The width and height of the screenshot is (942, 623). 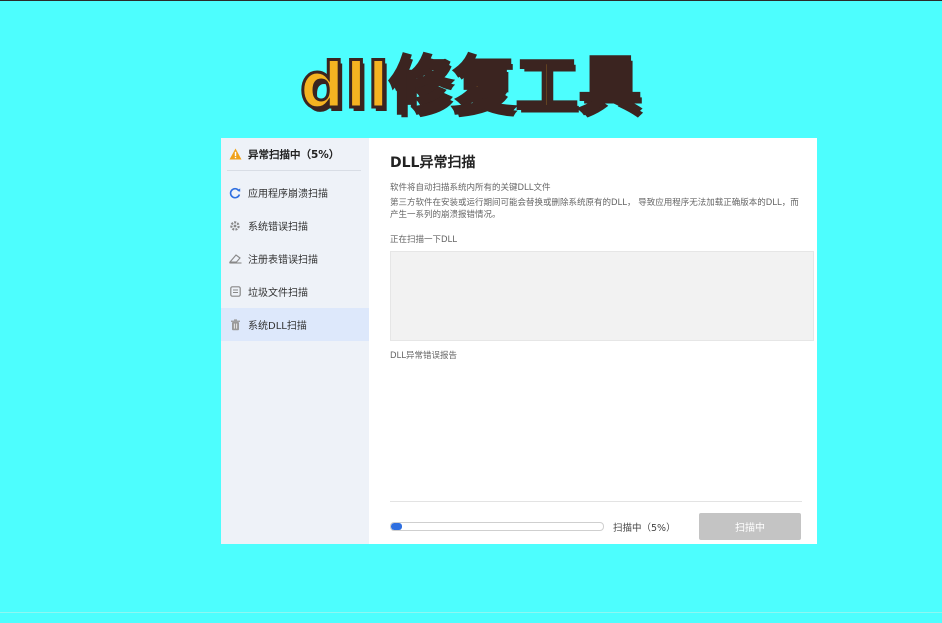 I want to click on sidebar-item-label: 垃圾文件扫描, so click(x=278, y=293).